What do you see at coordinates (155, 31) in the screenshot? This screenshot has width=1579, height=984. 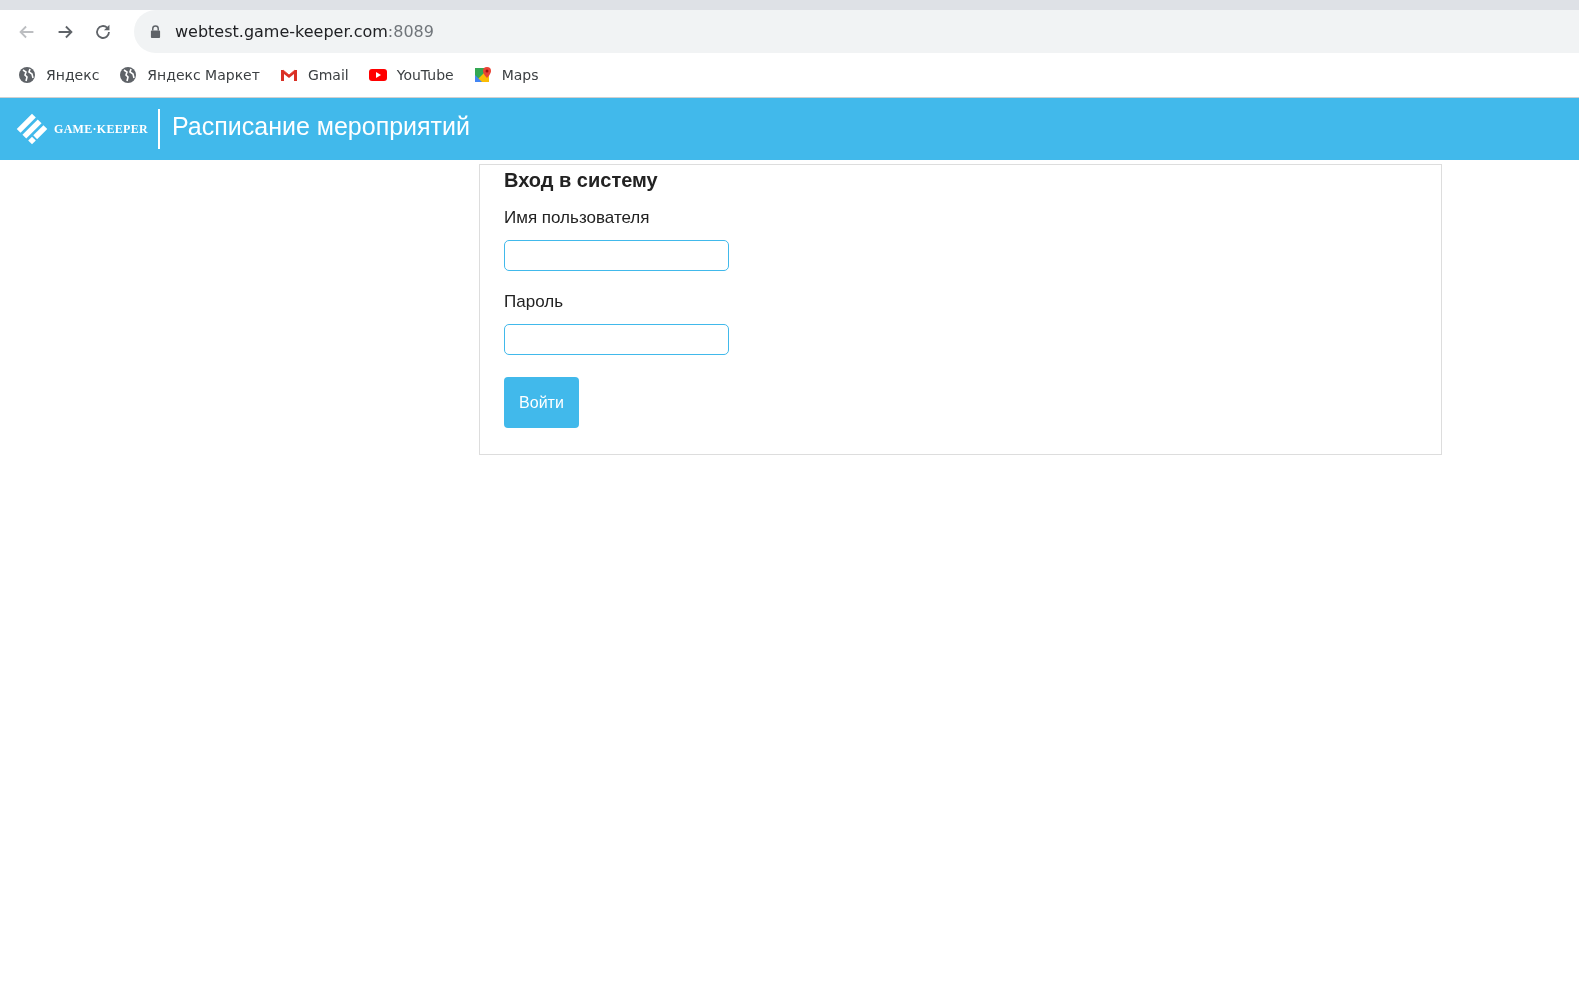 I see `lock-icon` at bounding box center [155, 31].